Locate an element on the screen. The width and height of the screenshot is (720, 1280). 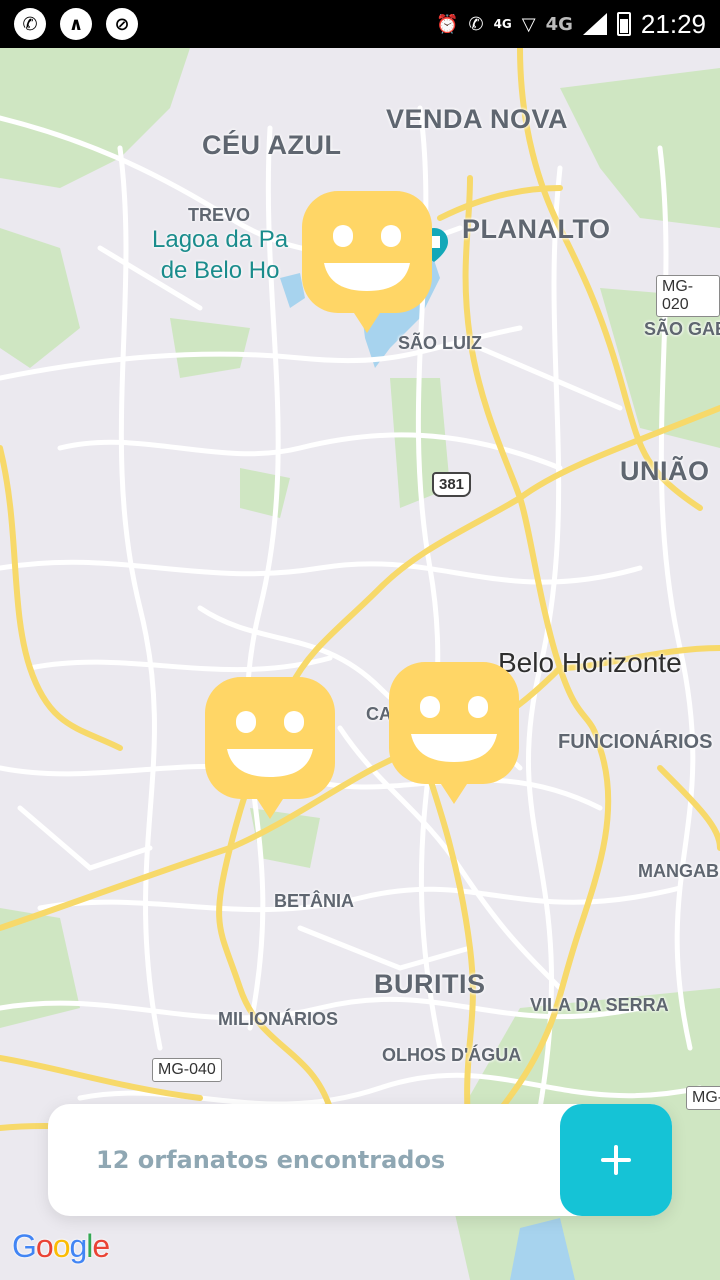
orphanages-footer: 12 orfanatos encontrados is located at coordinates (360, 1160).